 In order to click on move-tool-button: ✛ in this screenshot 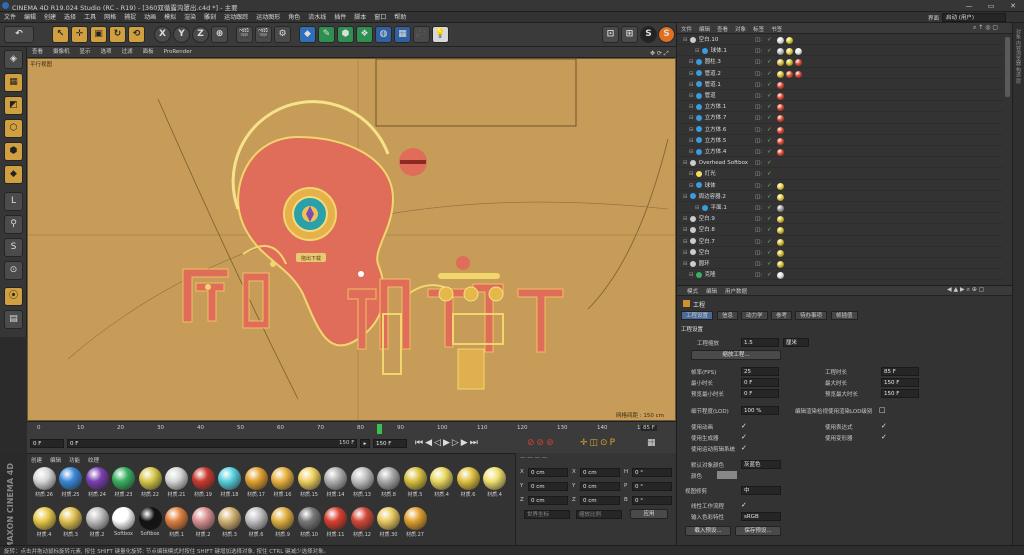, I will do `click(79, 34)`.